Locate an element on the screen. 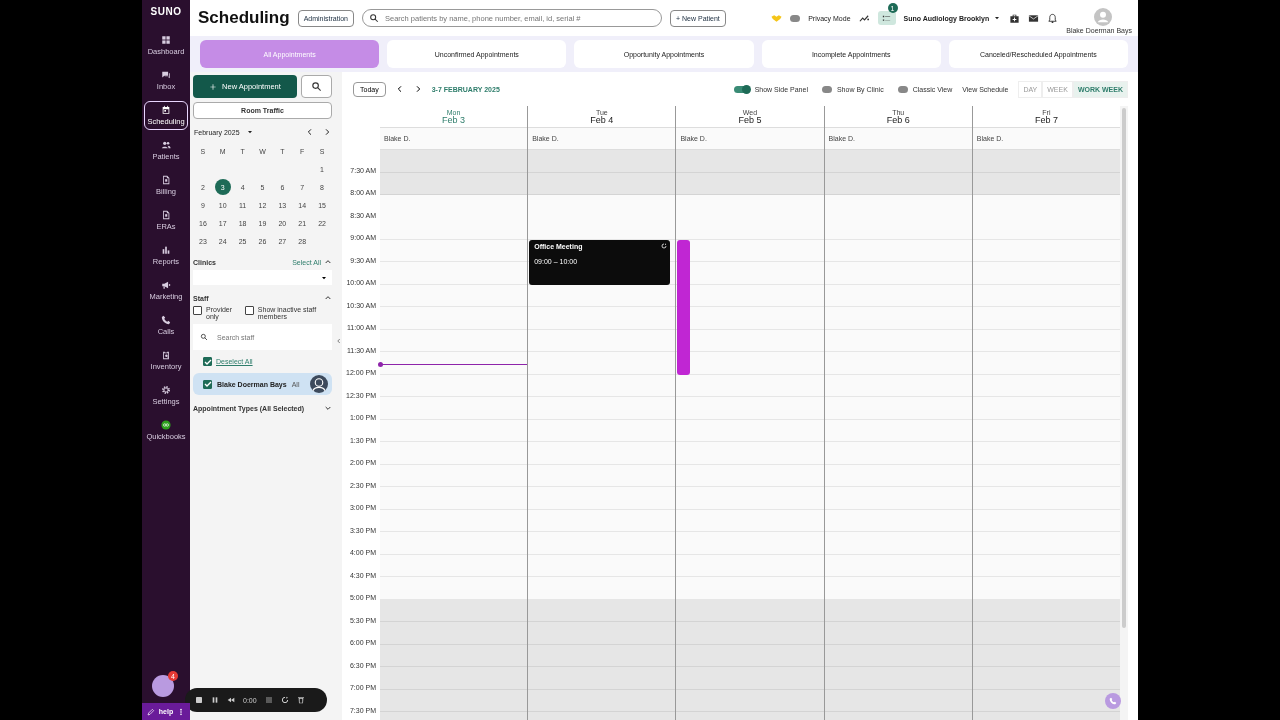  stop-icon is located at coordinates (199, 700).